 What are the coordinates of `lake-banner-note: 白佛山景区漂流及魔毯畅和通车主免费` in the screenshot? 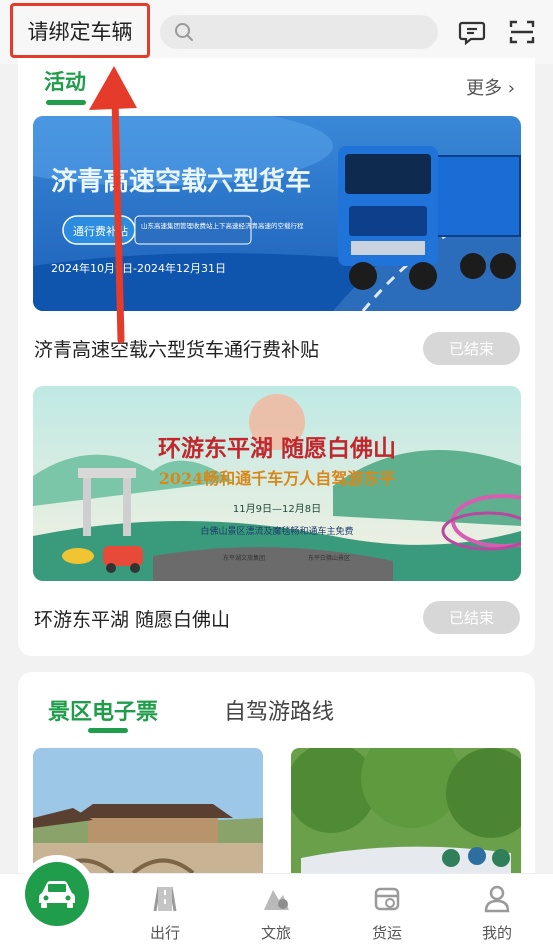 It's located at (276, 531).